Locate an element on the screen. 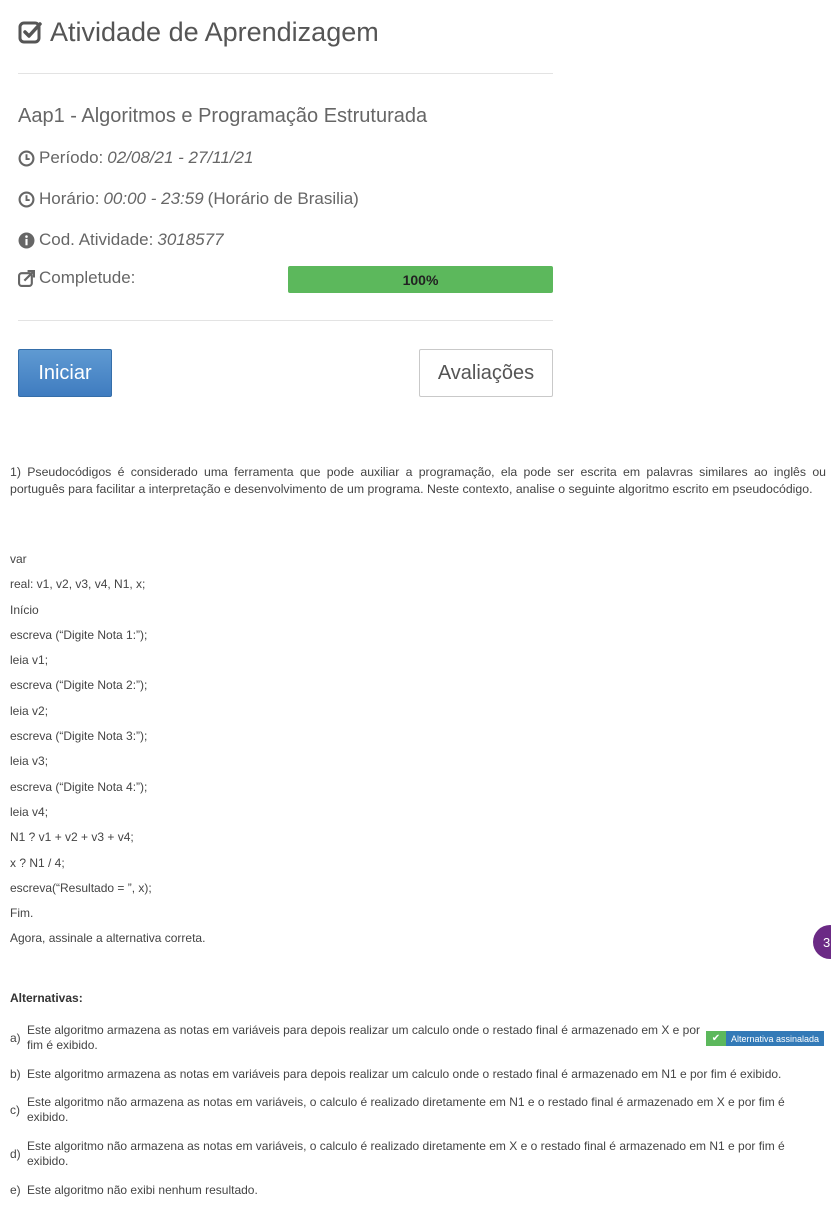  floating-action-button: 3 is located at coordinates (822, 942).